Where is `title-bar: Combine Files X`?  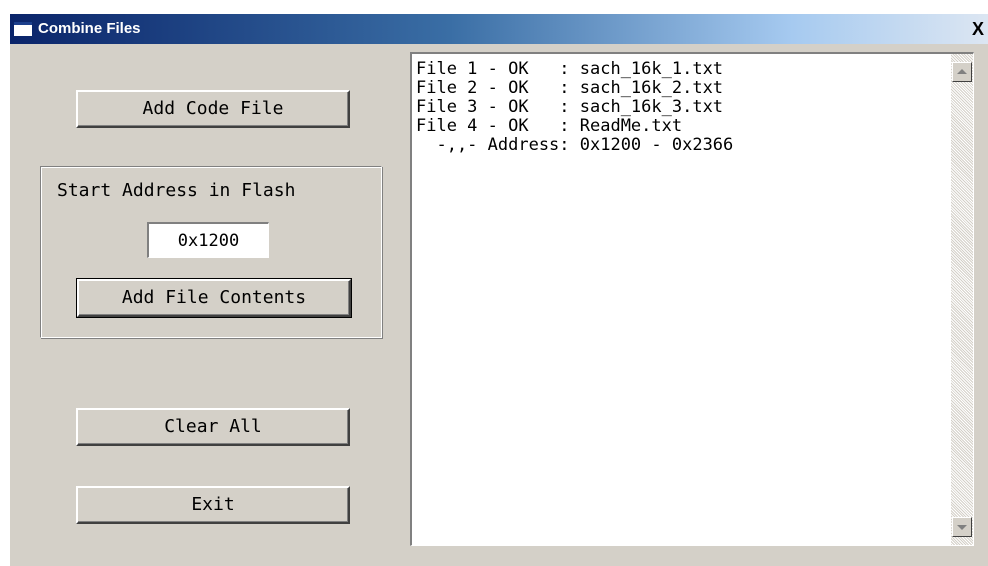
title-bar: Combine Files X is located at coordinates (499, 29).